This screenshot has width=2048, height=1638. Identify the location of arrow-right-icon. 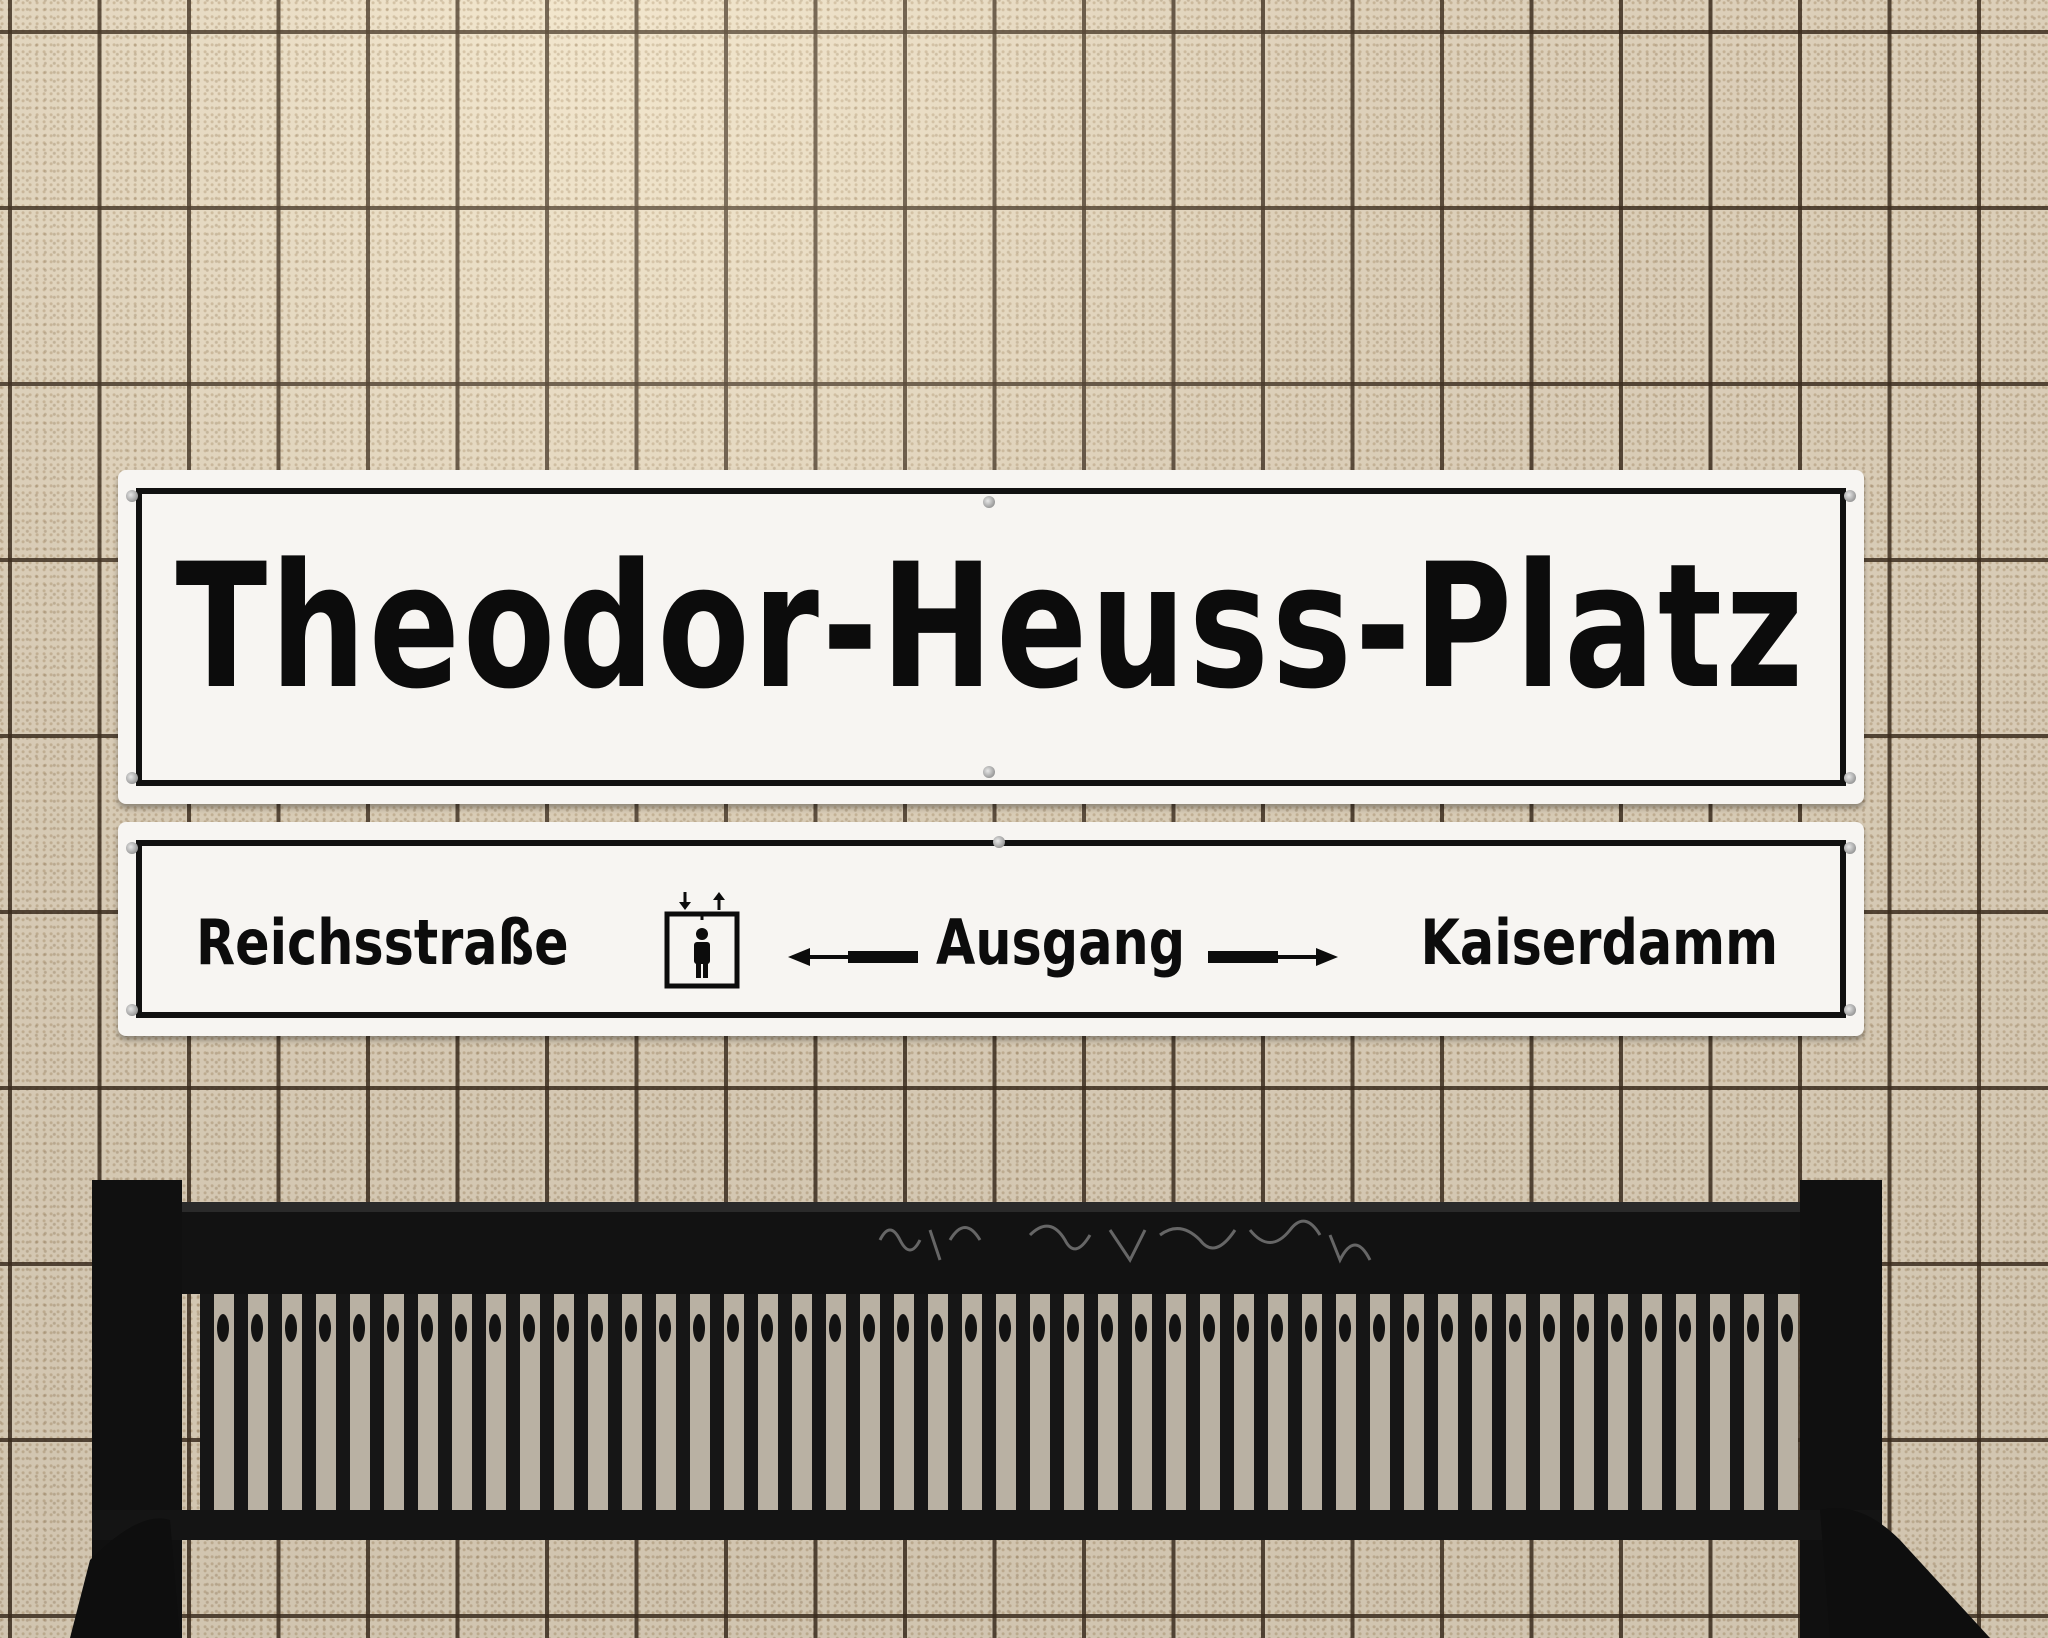
(1273, 957).